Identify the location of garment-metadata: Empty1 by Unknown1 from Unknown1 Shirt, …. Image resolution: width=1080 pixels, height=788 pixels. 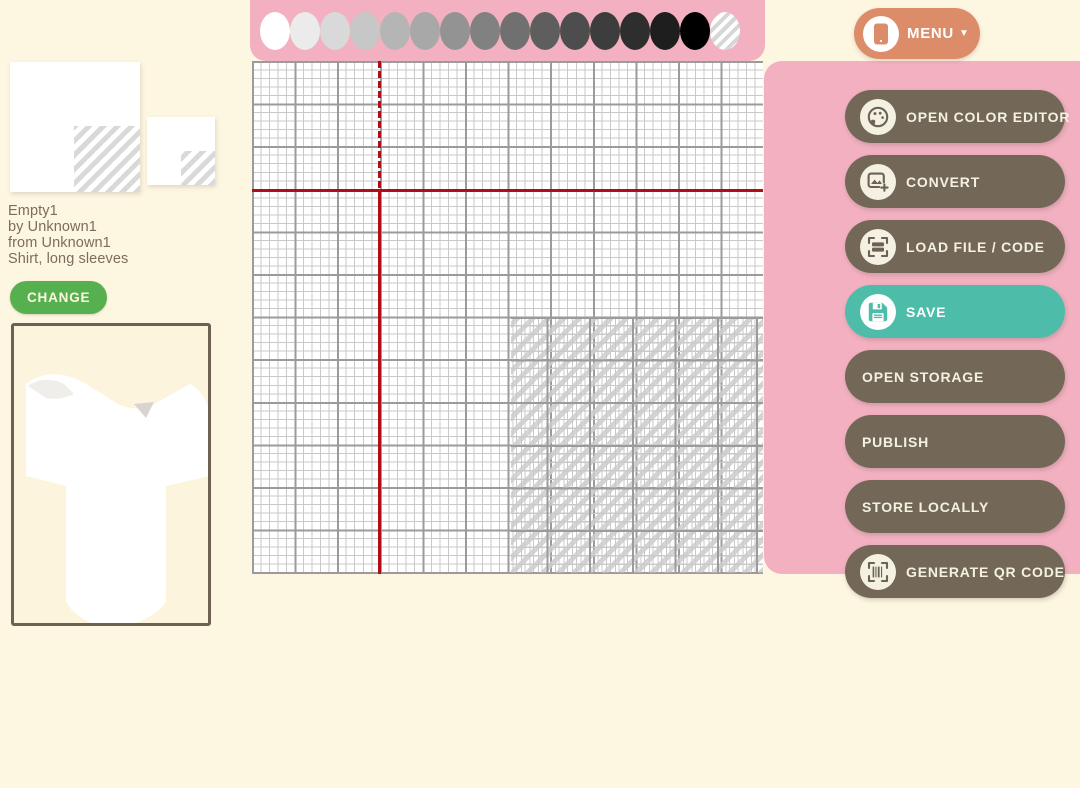
(68, 235).